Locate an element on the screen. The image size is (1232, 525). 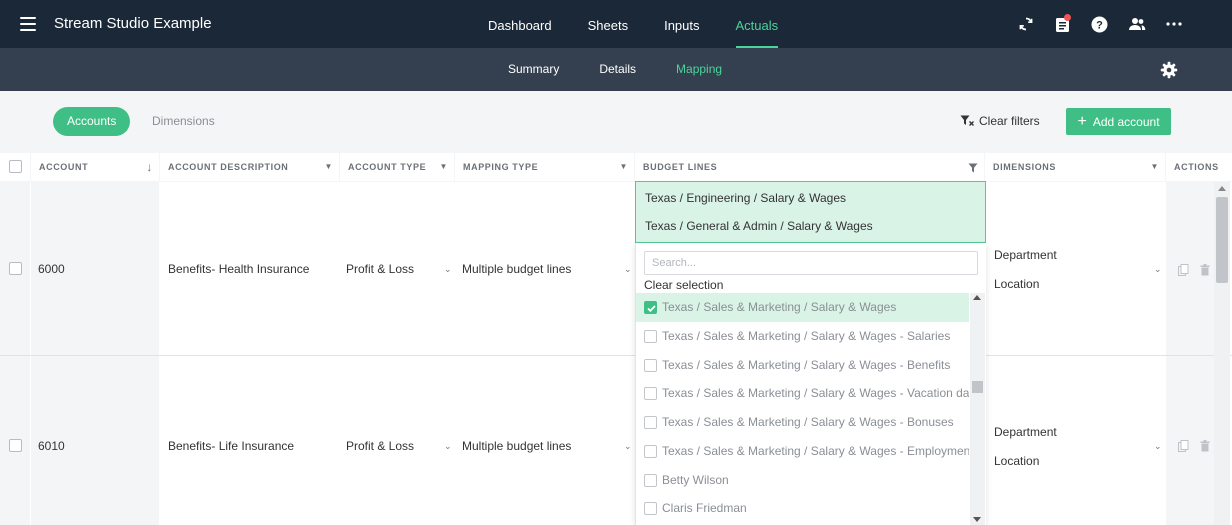
notes-icon is located at coordinates (1062, 24).